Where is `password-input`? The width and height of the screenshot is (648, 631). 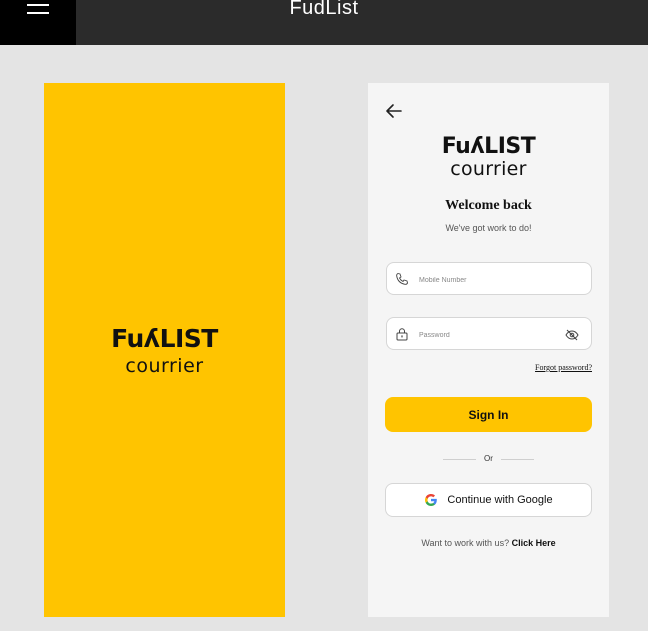 password-input is located at coordinates (489, 335).